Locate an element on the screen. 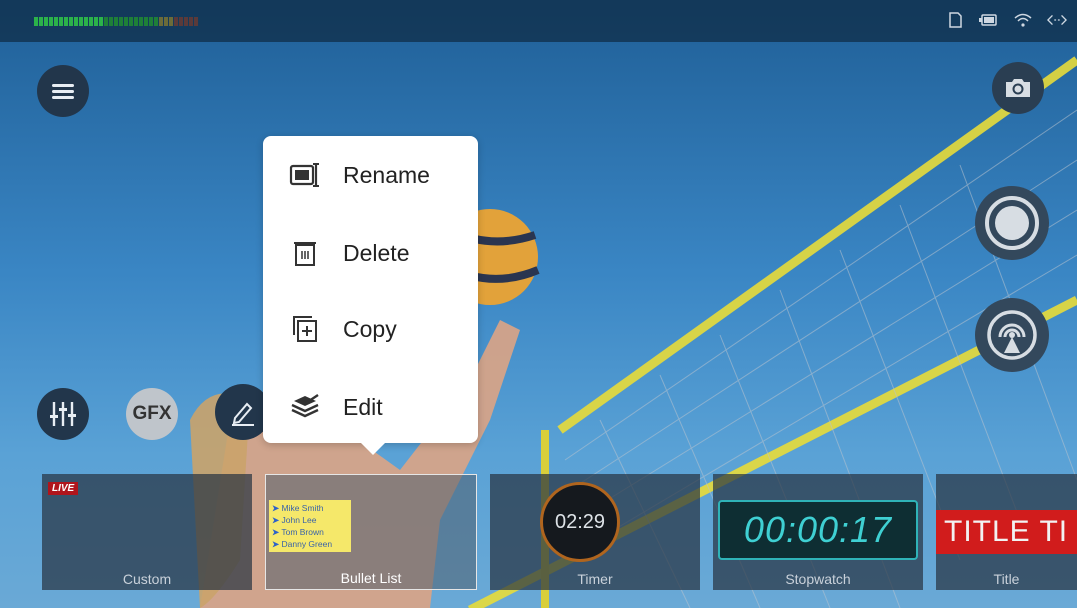  menu-item-edit: Edit is located at coordinates (370, 407).